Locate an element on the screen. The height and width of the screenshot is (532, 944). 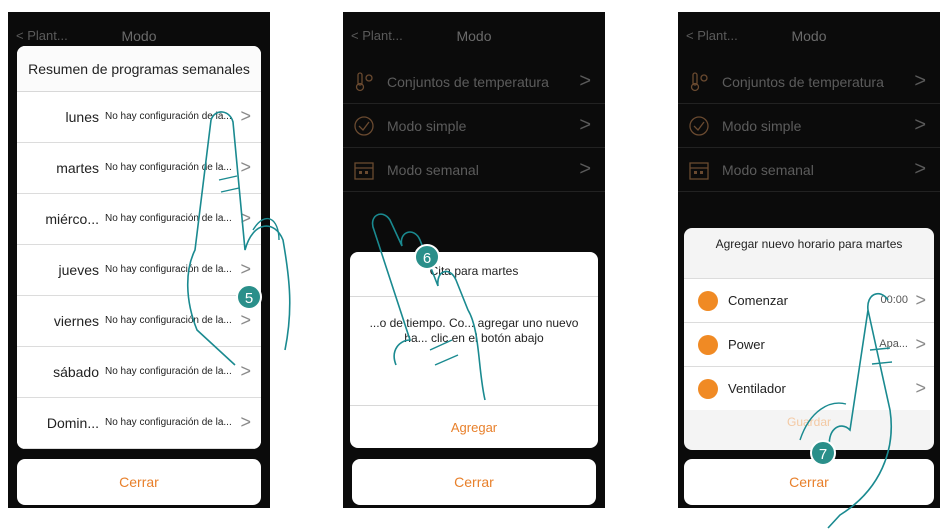
day-row-saturday: sábado No hay configuración de la... > is located at coordinates (139, 372).